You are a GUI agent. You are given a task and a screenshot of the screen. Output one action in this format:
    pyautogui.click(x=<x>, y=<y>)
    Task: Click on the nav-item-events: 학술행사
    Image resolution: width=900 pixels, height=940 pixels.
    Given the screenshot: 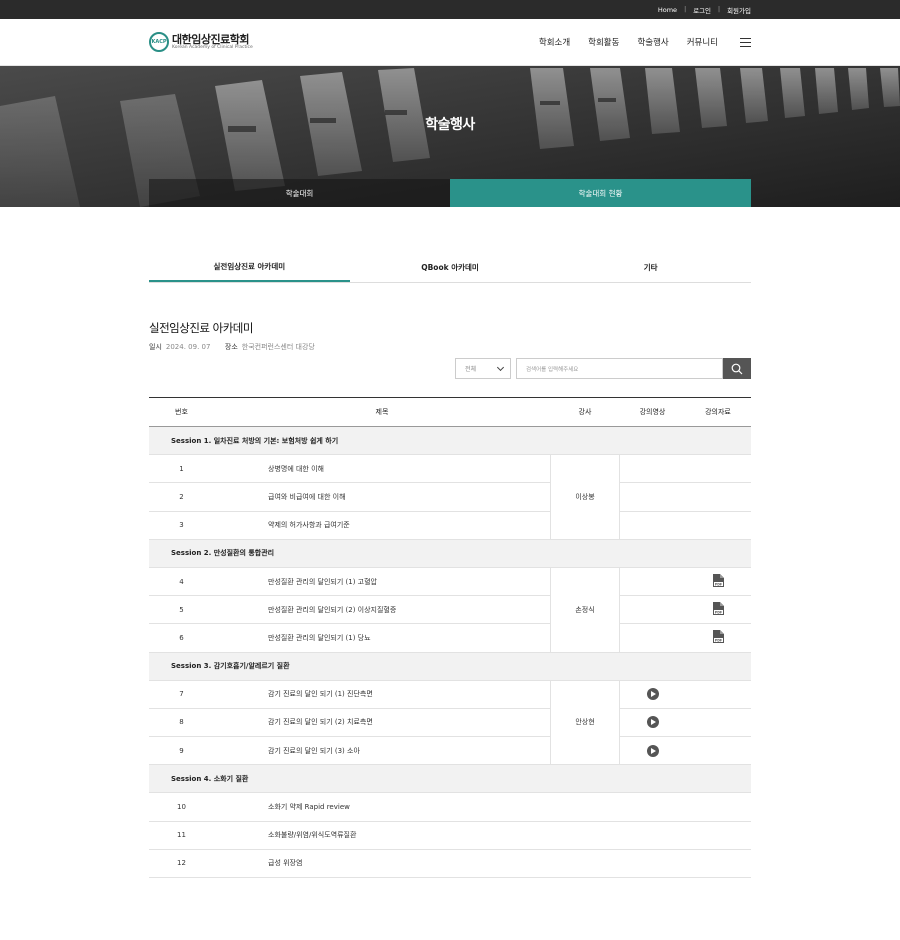 What is the action you would take?
    pyautogui.click(x=652, y=42)
    